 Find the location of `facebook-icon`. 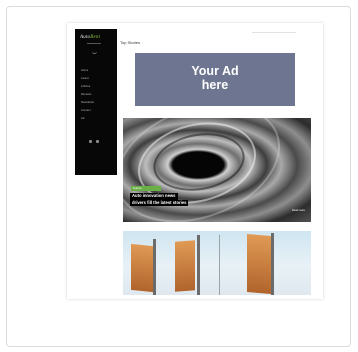

facebook-icon is located at coordinates (90, 141).